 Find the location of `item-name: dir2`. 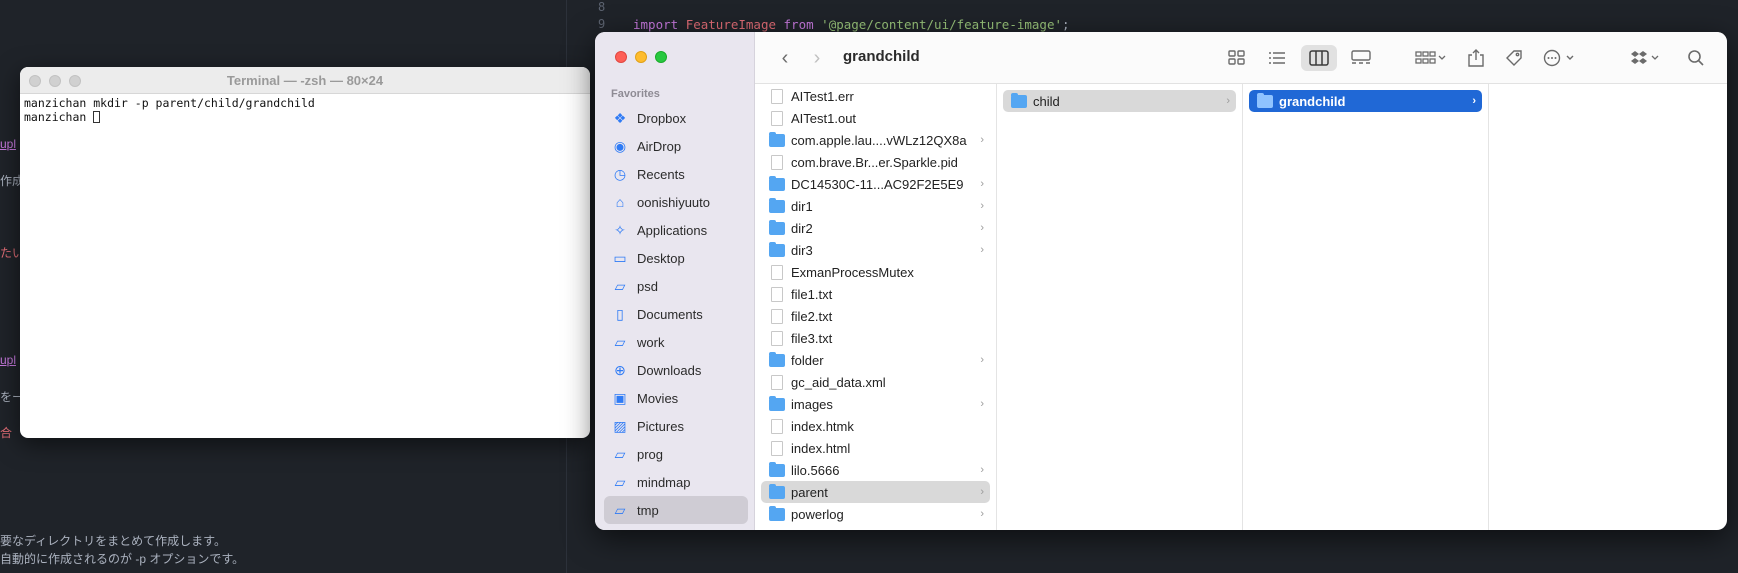

item-name: dir2 is located at coordinates (802, 228).